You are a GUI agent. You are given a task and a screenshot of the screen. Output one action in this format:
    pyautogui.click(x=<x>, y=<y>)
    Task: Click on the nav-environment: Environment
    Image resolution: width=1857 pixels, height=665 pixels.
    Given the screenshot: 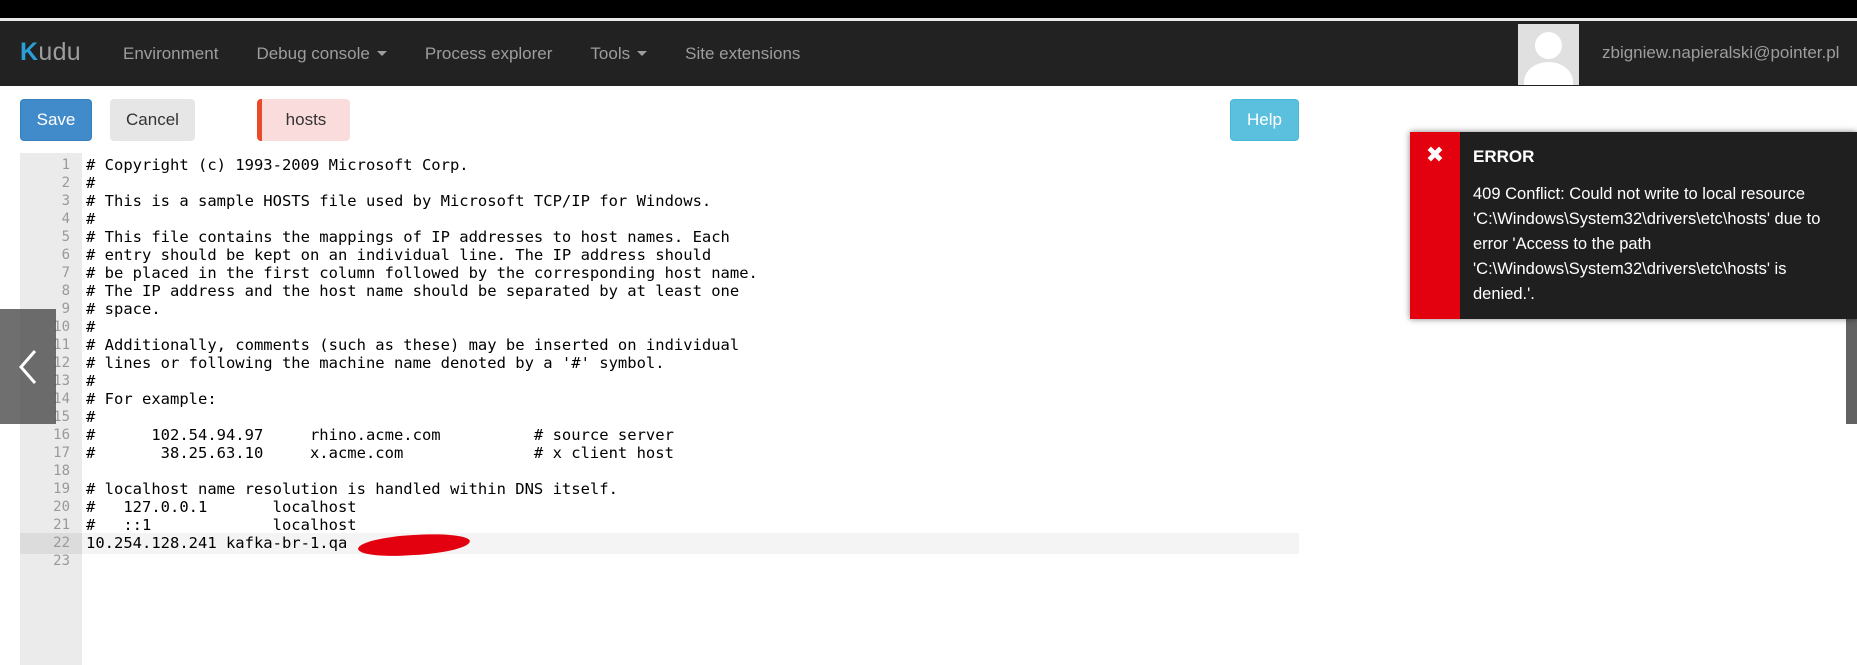 What is the action you would take?
    pyautogui.click(x=170, y=54)
    